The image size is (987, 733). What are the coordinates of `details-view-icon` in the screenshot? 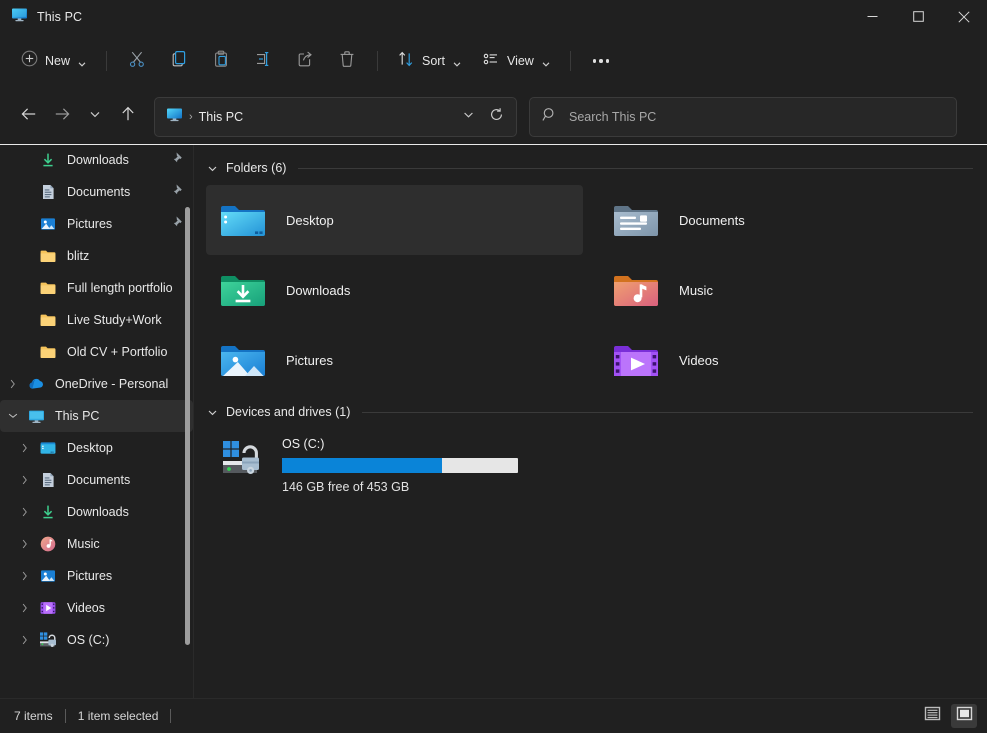 It's located at (932, 716).